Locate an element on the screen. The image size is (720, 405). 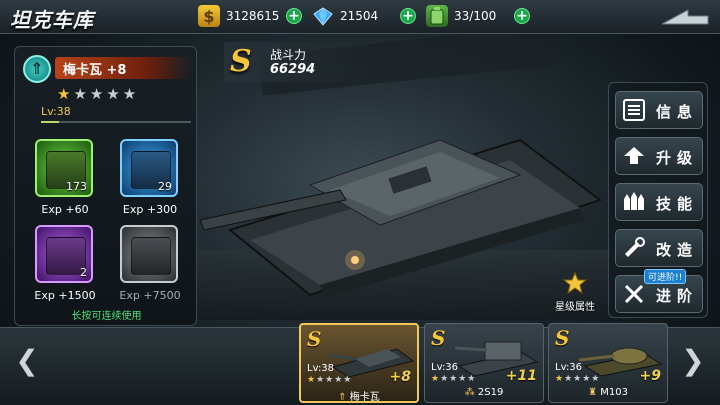
diamond-icon is located at coordinates (323, 16).